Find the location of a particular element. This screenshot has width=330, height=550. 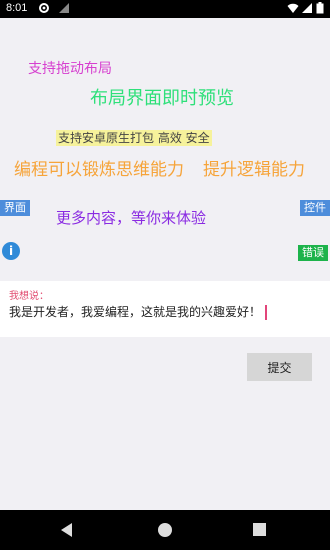

submit-button: 提交 is located at coordinates (279, 367).